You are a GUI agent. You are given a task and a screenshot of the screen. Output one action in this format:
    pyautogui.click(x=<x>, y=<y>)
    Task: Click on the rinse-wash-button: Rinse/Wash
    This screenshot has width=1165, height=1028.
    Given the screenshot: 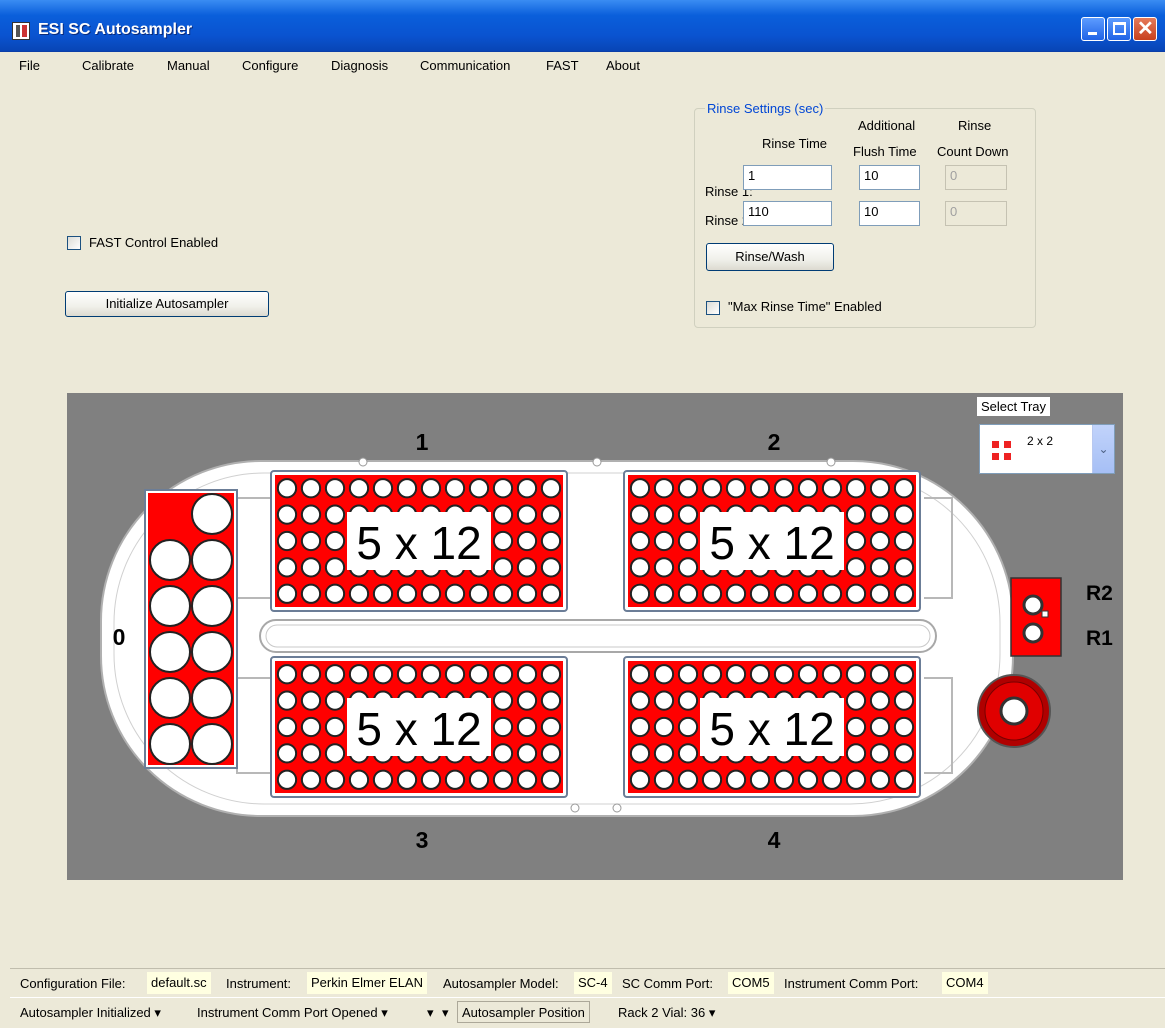 What is the action you would take?
    pyautogui.click(x=770, y=257)
    